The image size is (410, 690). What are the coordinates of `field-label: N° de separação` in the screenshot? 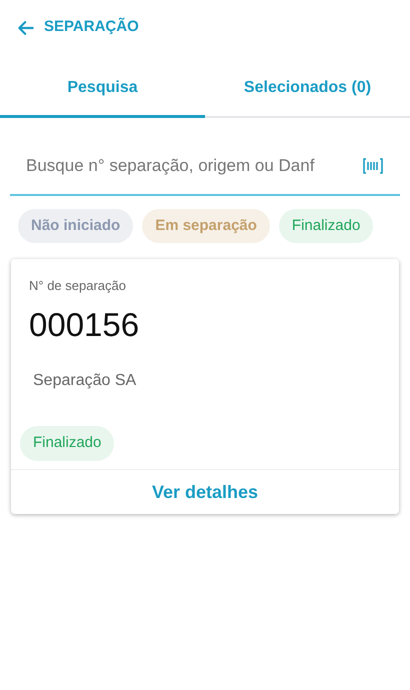 It's located at (78, 286).